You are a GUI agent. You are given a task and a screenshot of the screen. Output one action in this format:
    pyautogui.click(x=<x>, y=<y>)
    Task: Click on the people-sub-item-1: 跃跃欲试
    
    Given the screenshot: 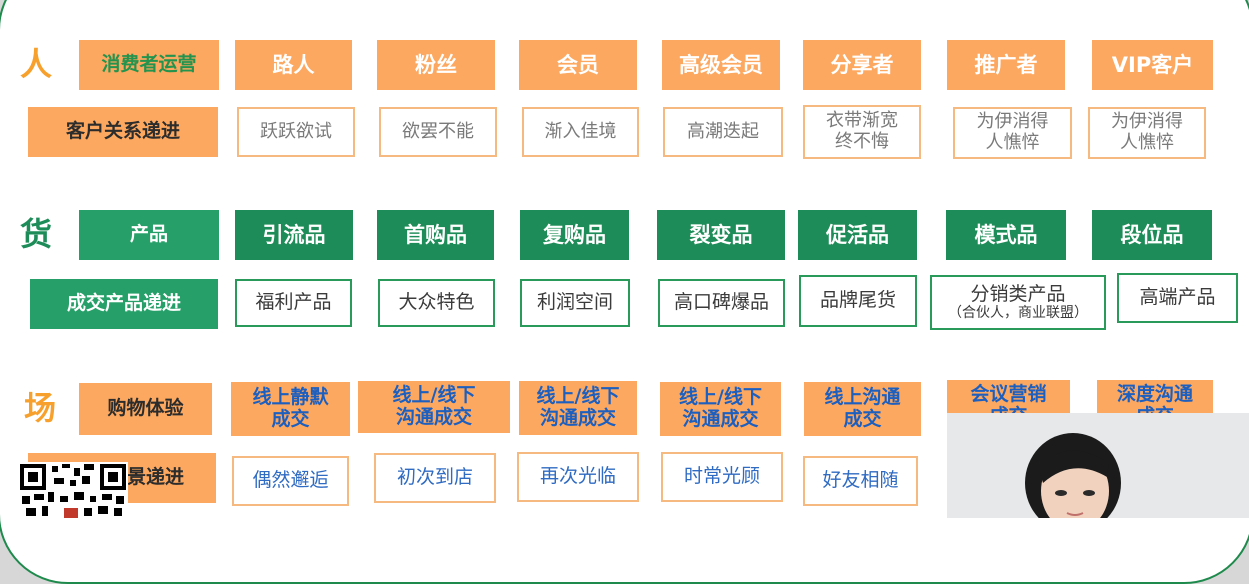 What is the action you would take?
    pyautogui.click(x=296, y=132)
    